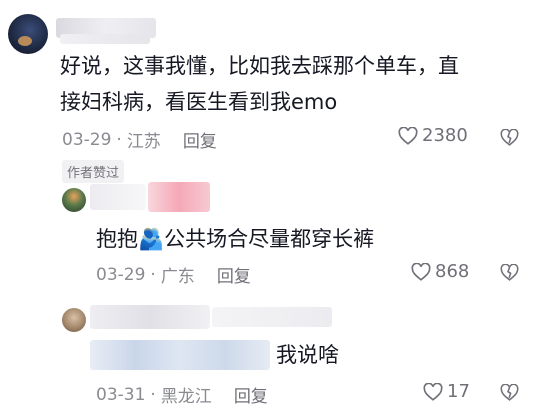 This screenshot has width=533, height=414. I want to click on like-count: 868, so click(452, 271).